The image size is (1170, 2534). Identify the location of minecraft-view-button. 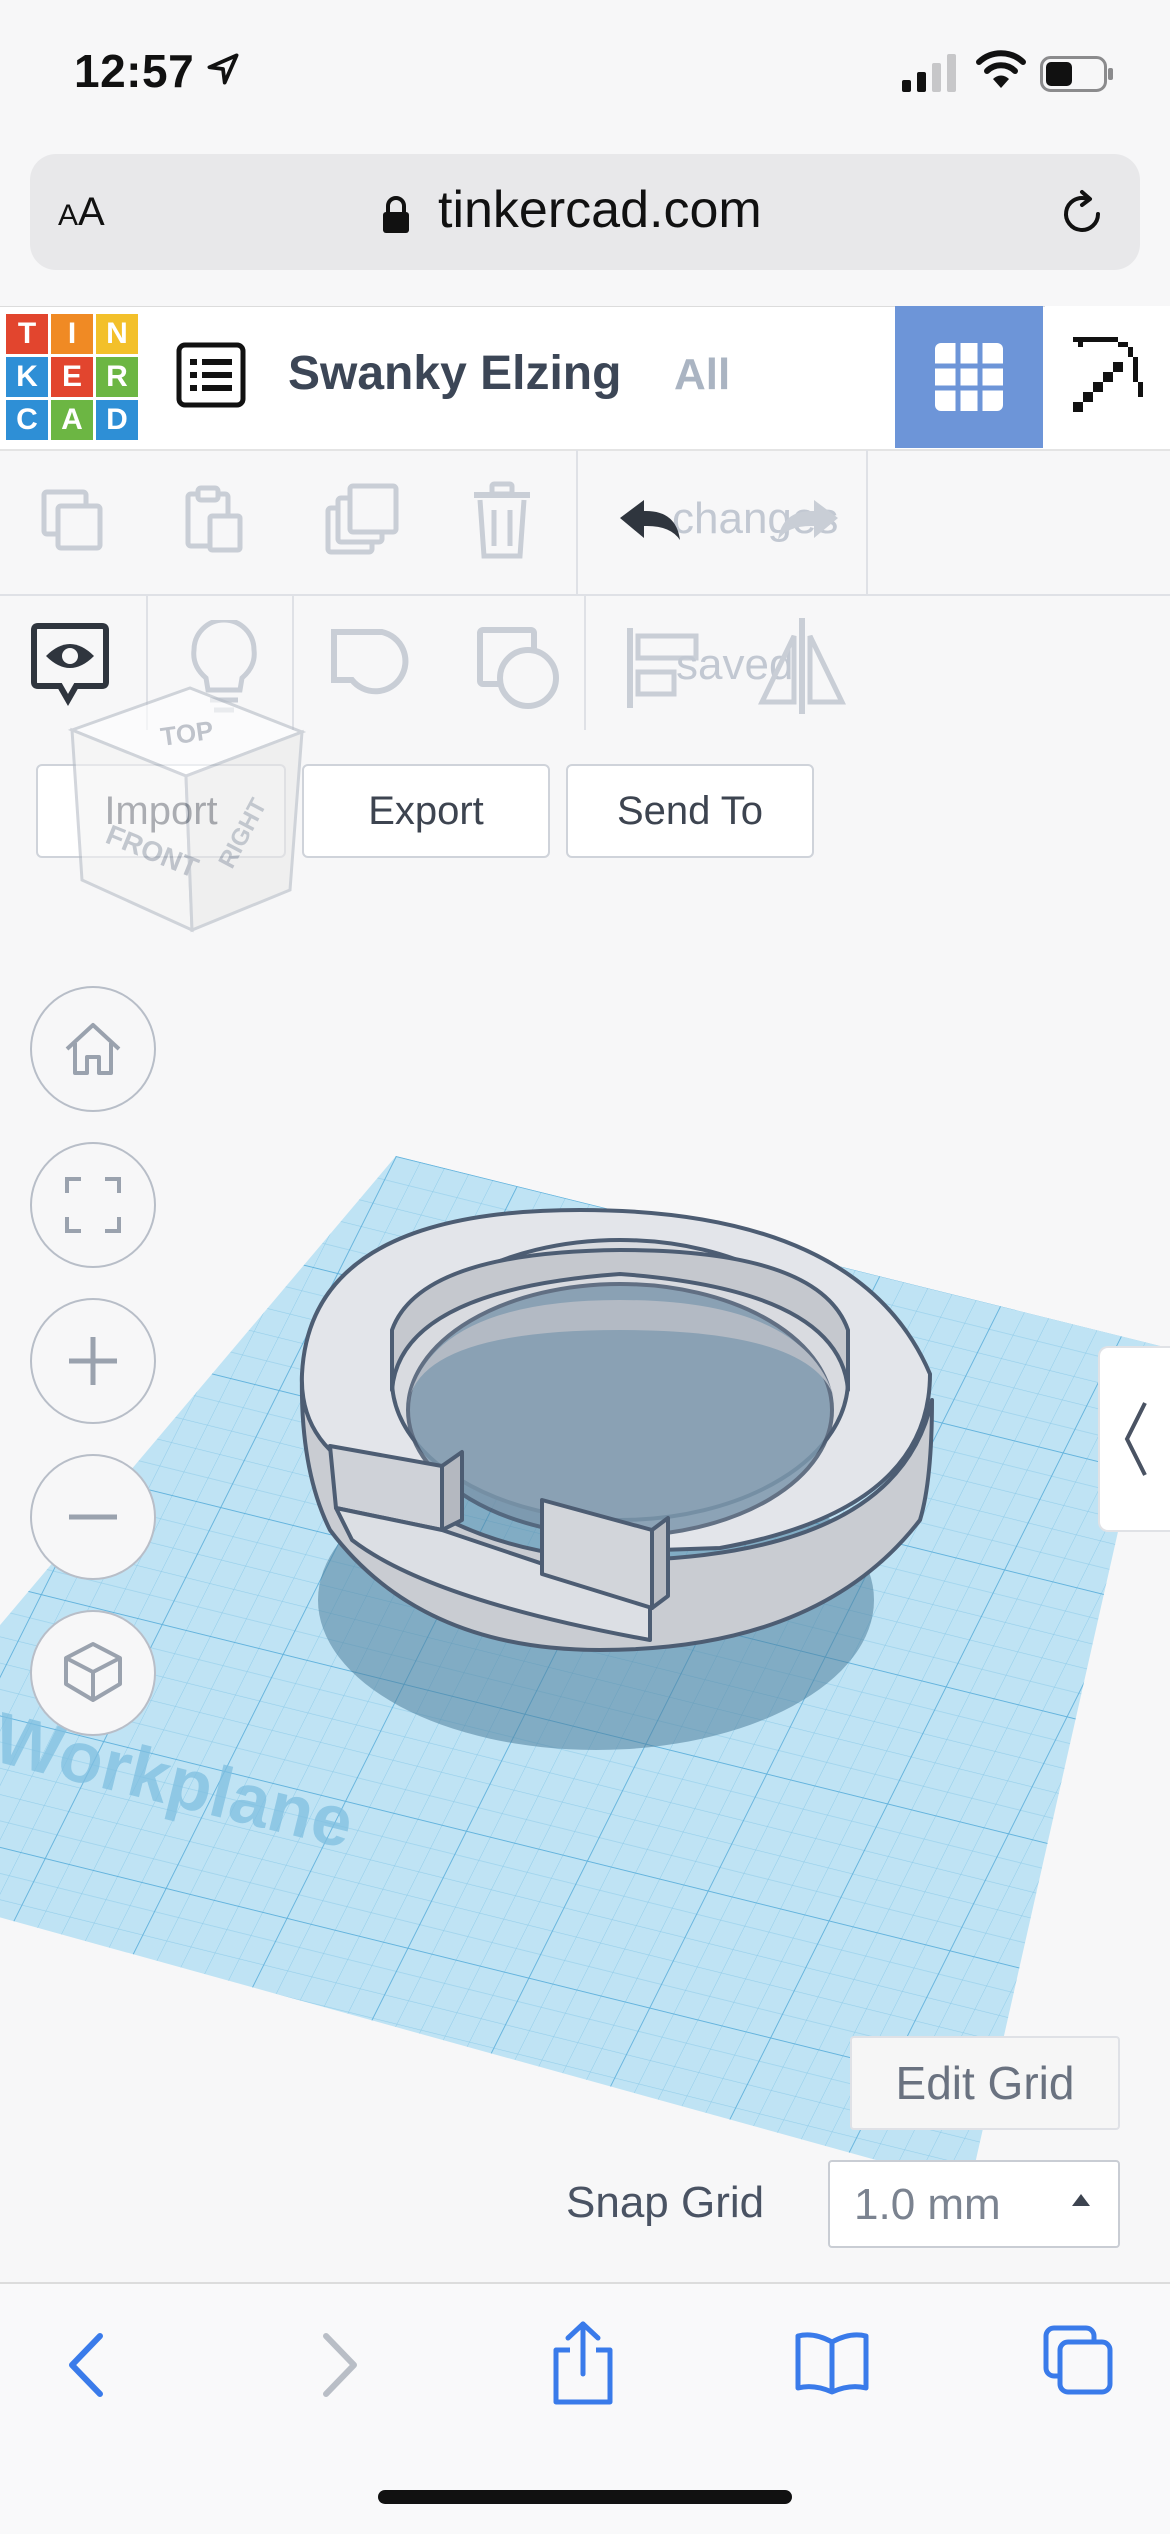
(1107, 377).